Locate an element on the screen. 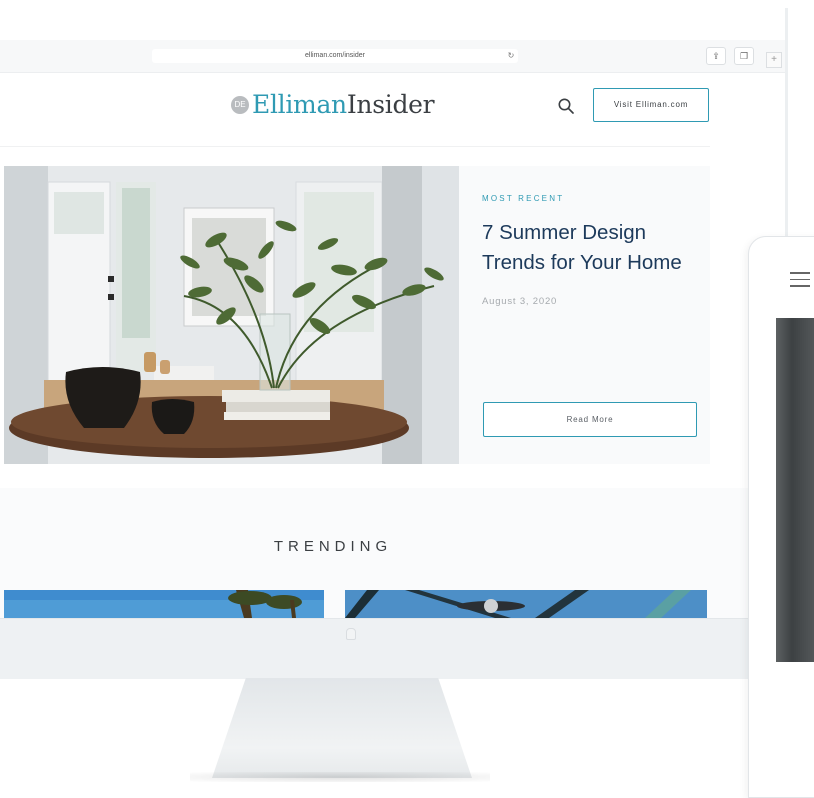  article-headline: 7 Summer Design Trends for Your Home is located at coordinates (592, 248).